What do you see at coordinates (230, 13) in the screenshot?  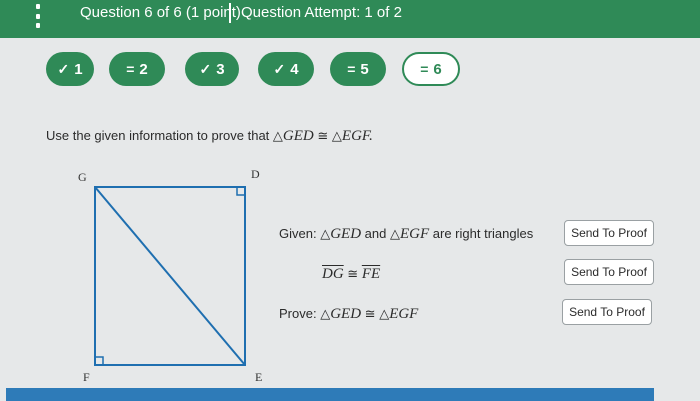 I see `header-divider` at bounding box center [230, 13].